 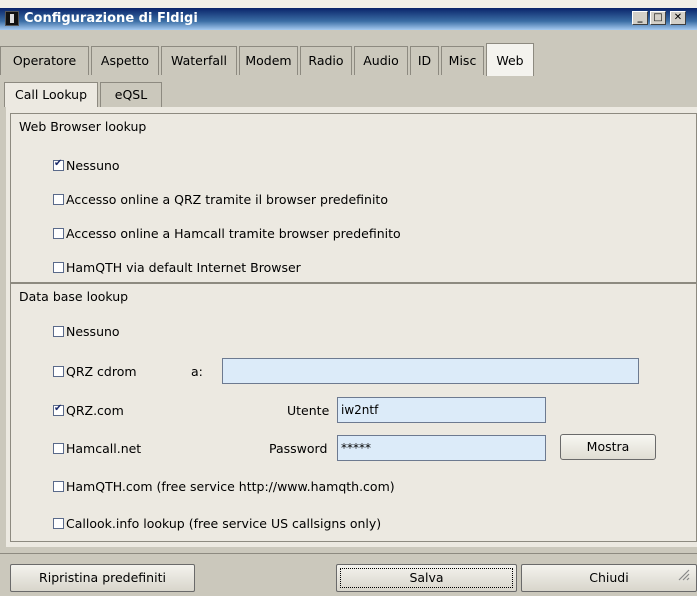 I want to click on db-option-hamcall: Hamcall.net, so click(x=97, y=448).